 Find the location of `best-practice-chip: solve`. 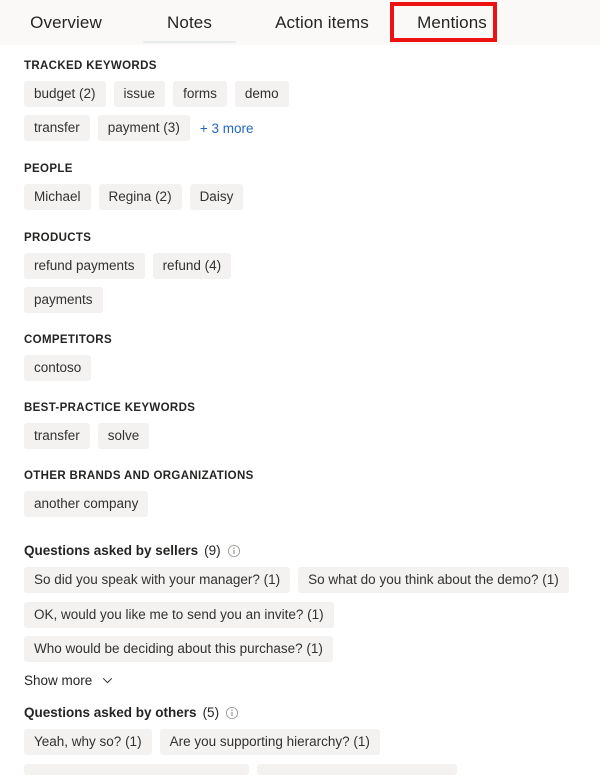

best-practice-chip: solve is located at coordinates (123, 436).